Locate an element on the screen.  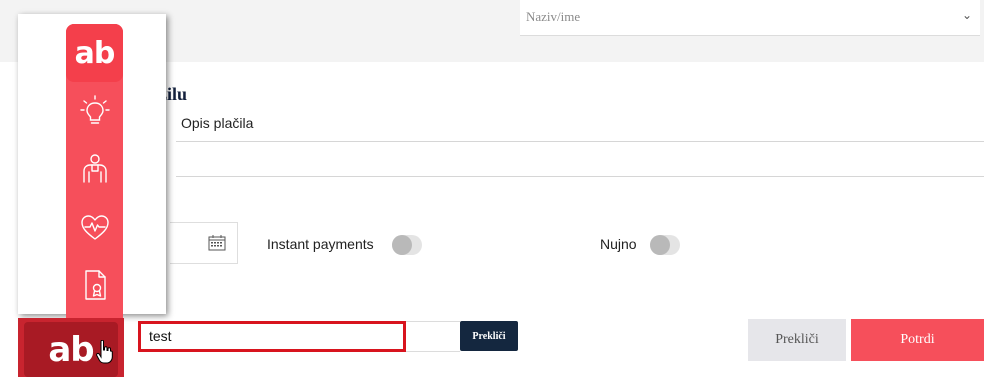
chevron-down-icon: ⌄ is located at coordinates (966, 15).